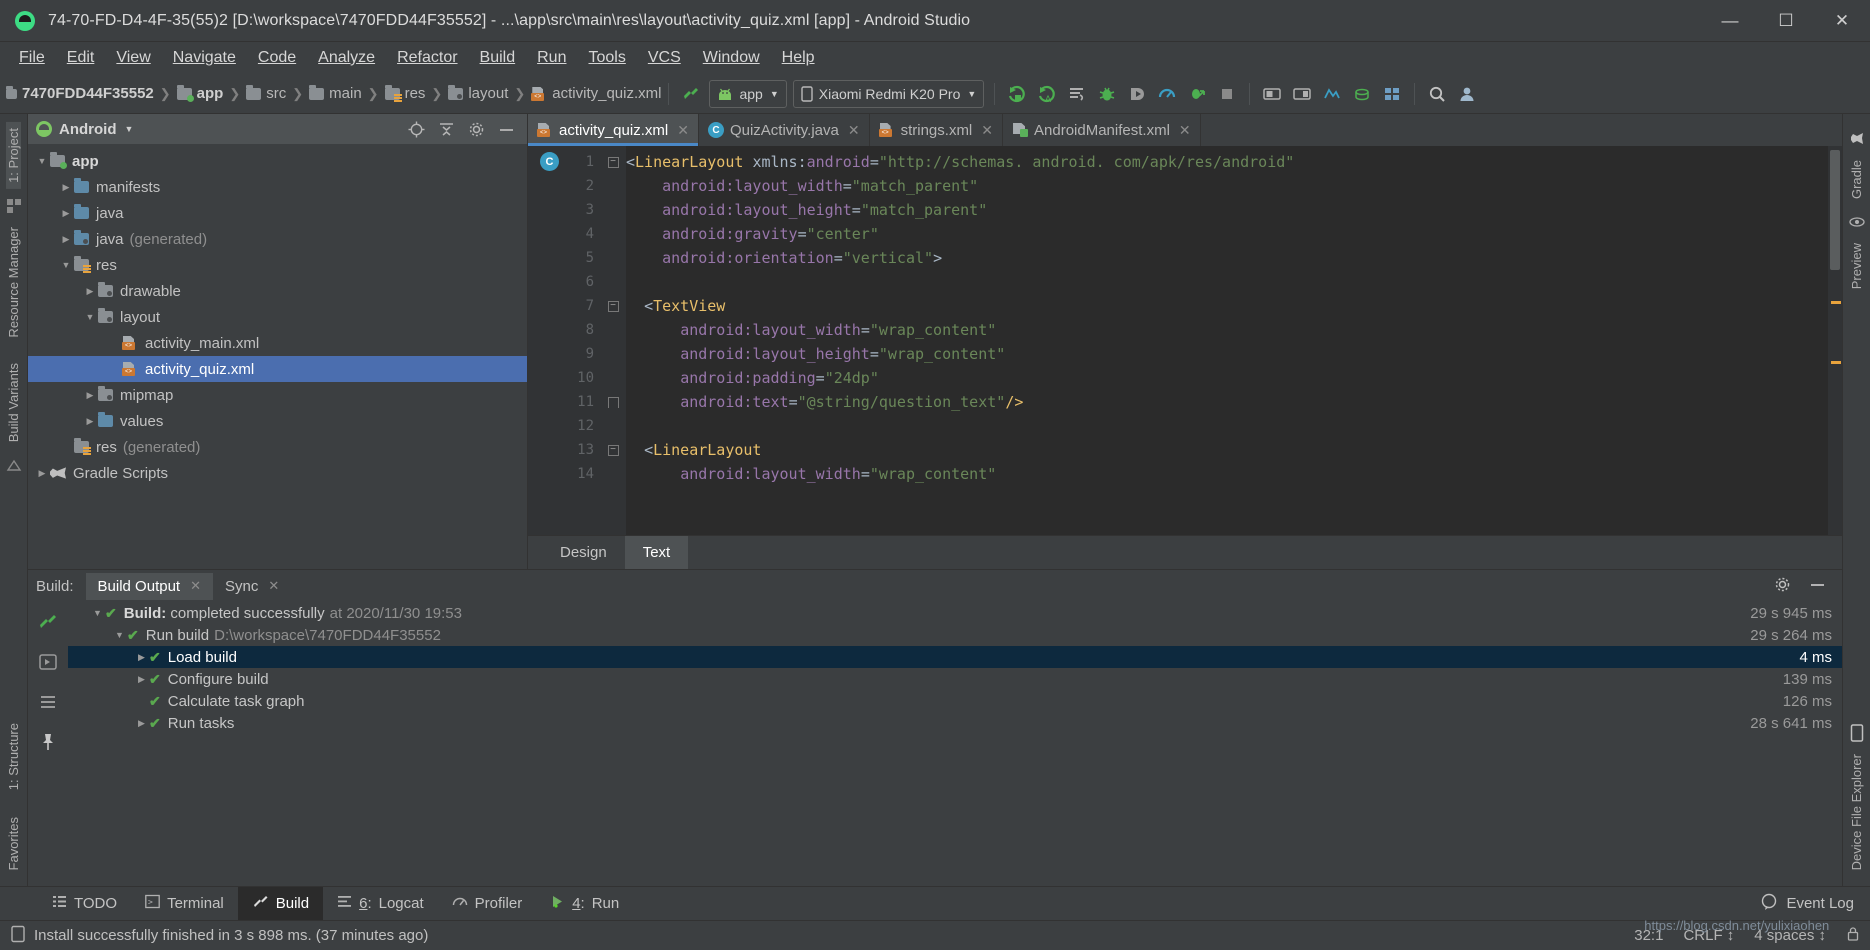 The height and width of the screenshot is (950, 1870). What do you see at coordinates (955, 679) in the screenshot?
I see `build-row-configure-build: ▶ ✔ Configure build 139 ms` at bounding box center [955, 679].